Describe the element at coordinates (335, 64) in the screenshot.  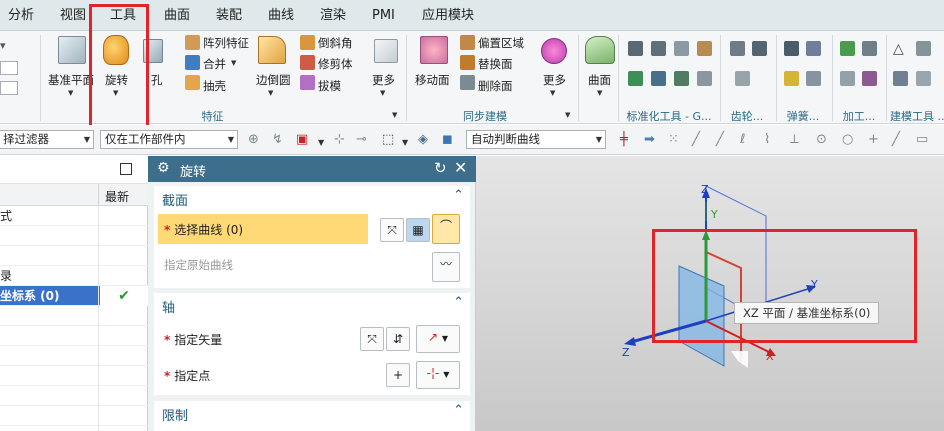
I see `trim-body-label: 修剪体` at that location.